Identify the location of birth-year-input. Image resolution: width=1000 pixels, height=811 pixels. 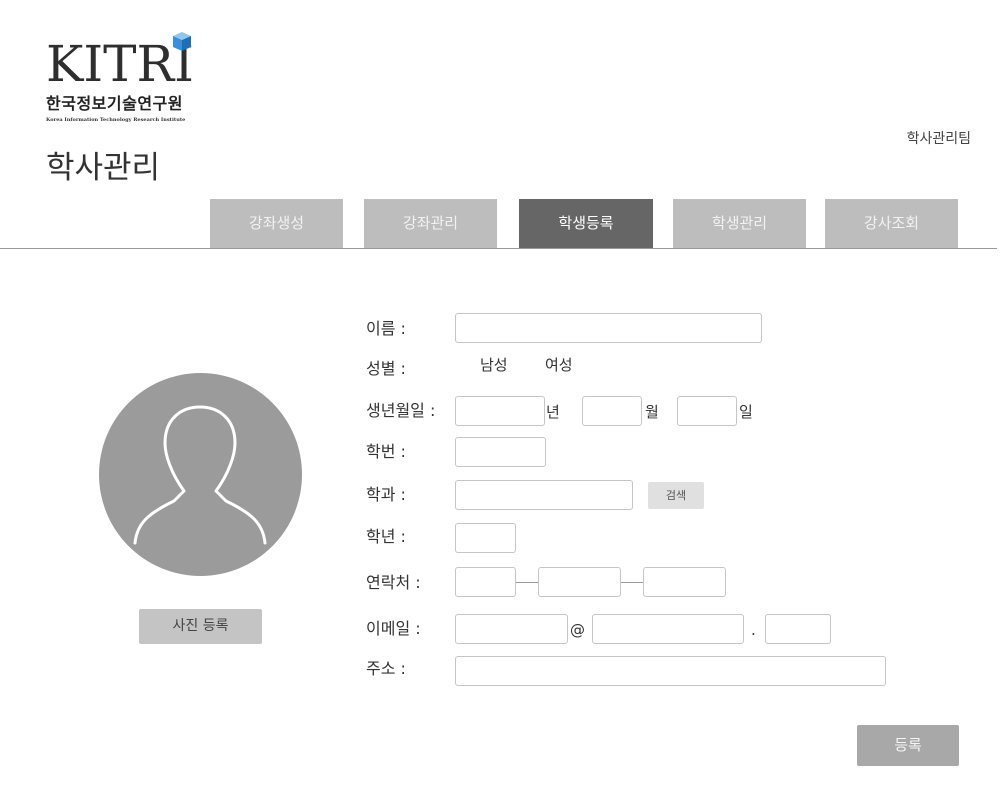
(500, 411).